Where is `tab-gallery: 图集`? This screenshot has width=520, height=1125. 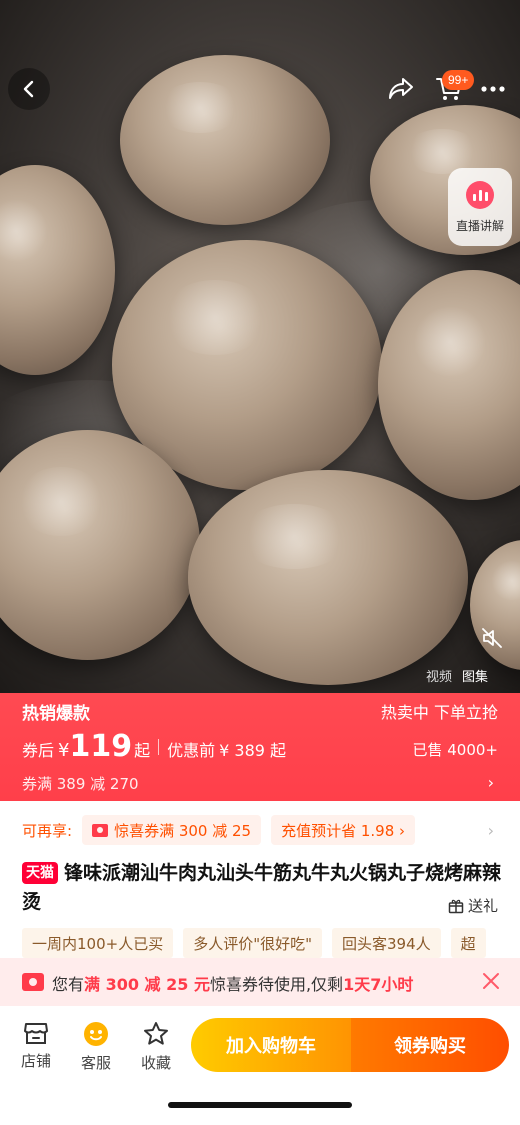
tab-gallery: 图集 is located at coordinates (475, 675).